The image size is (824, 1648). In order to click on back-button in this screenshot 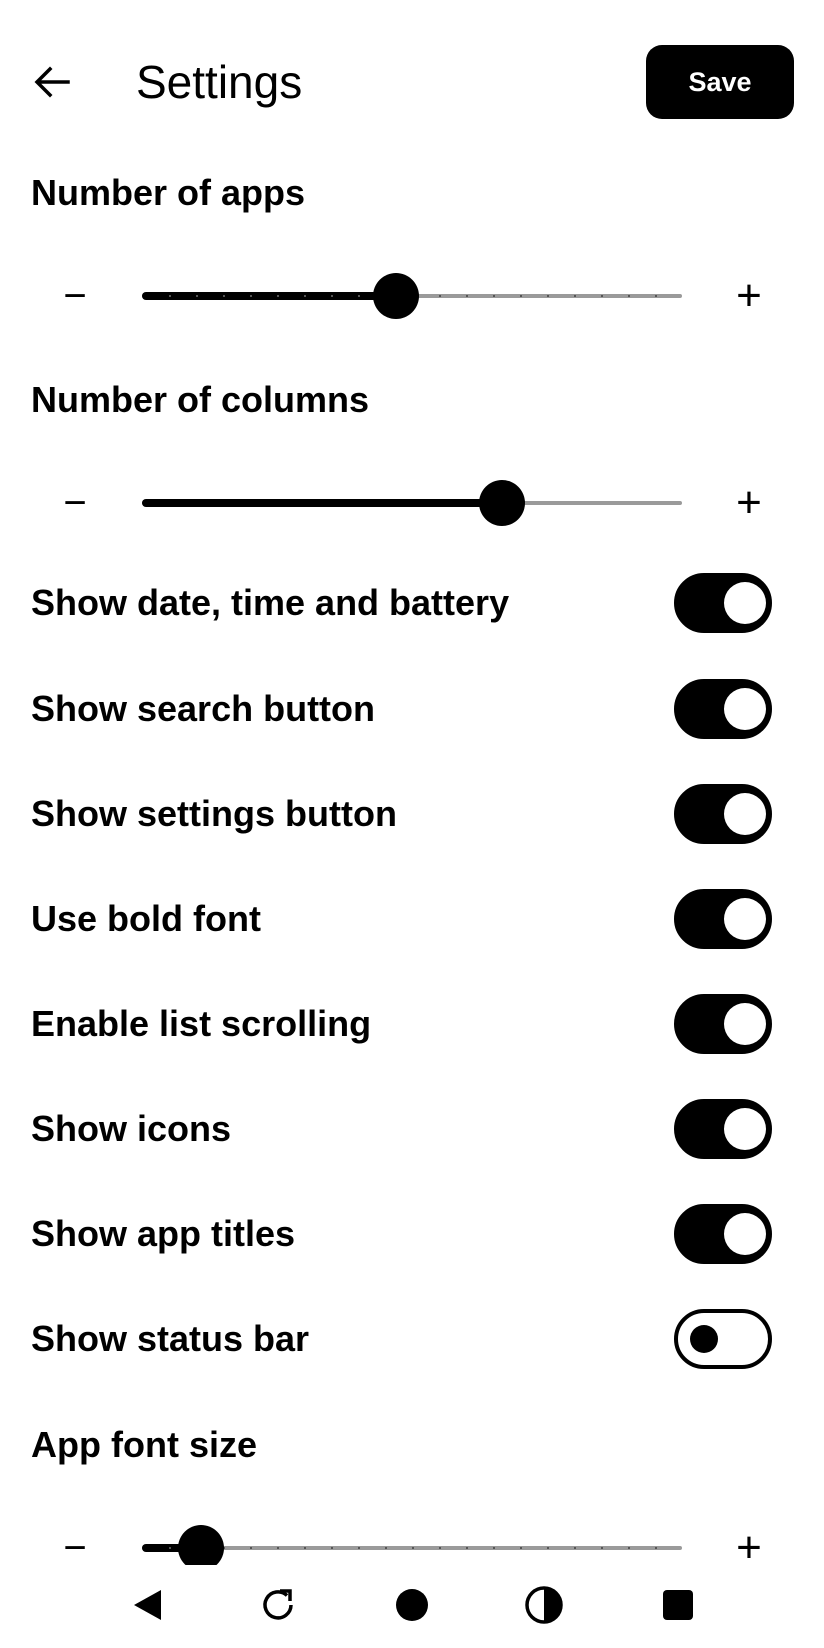, I will do `click(52, 82)`.